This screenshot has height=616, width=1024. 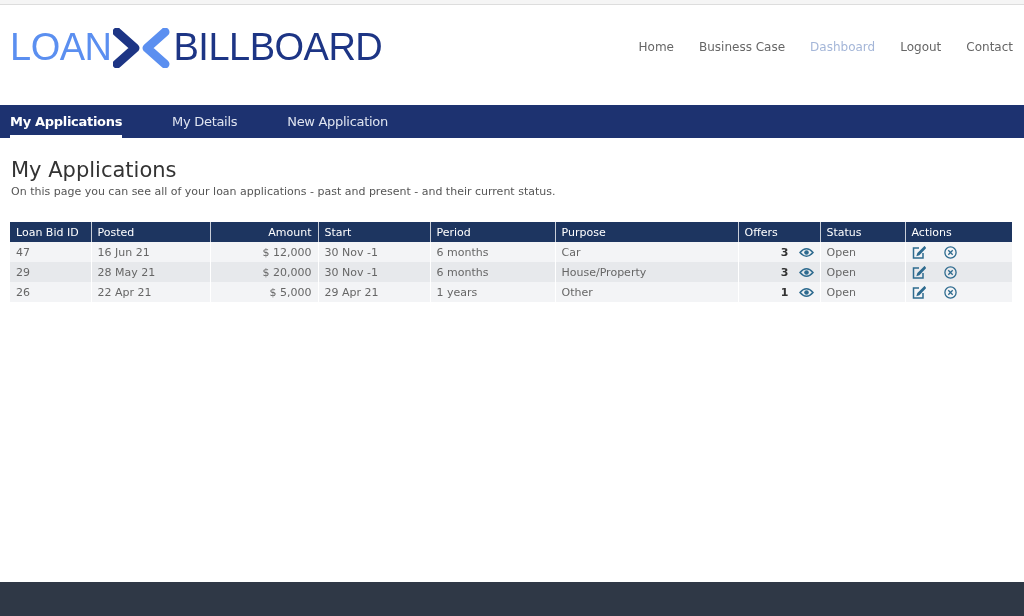 I want to click on logo-text: LOAN, so click(x=61, y=47).